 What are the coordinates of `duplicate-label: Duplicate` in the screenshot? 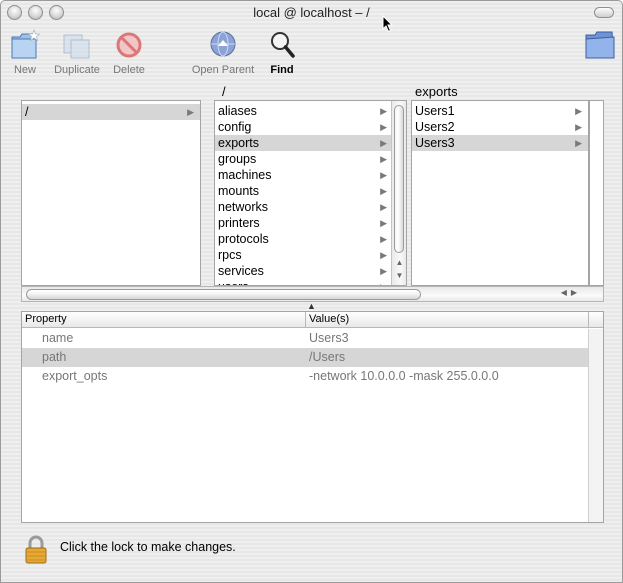 It's located at (77, 70).